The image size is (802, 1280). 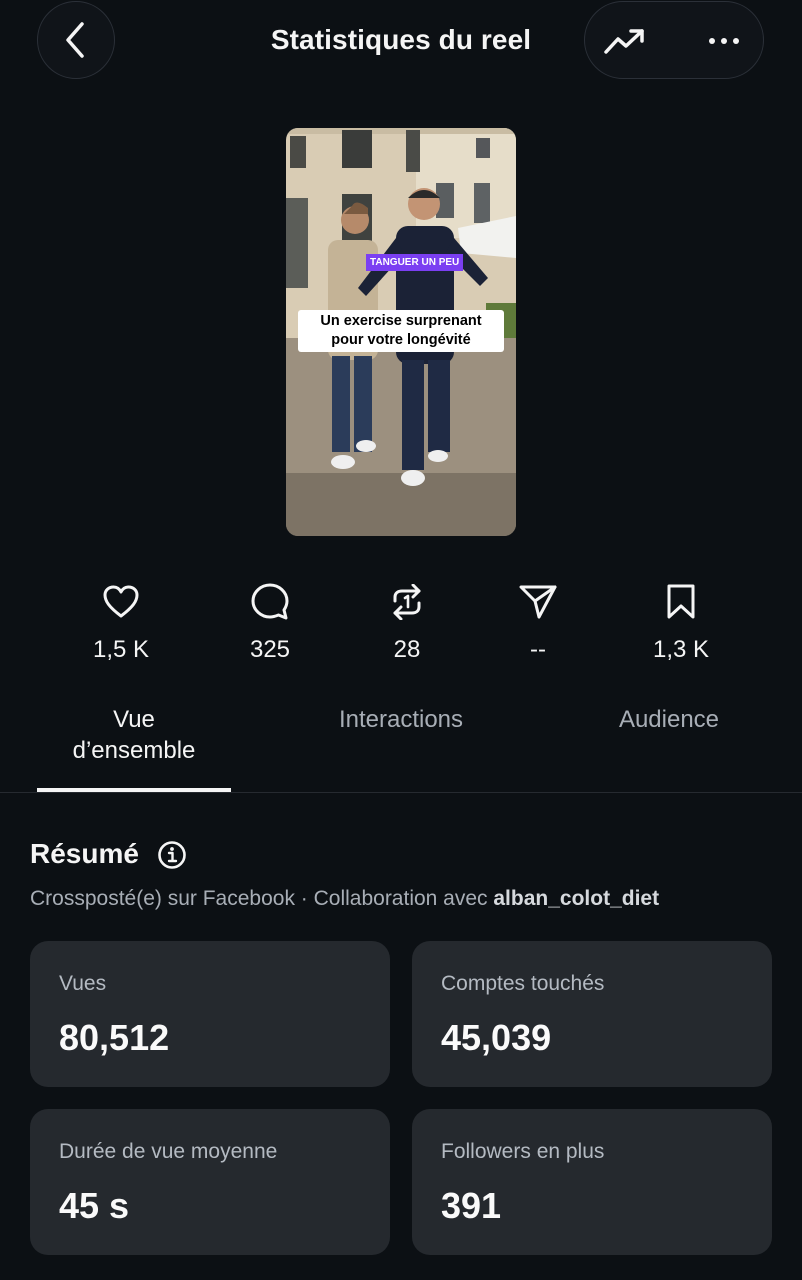 I want to click on tab-audience: Audience, so click(x=669, y=719).